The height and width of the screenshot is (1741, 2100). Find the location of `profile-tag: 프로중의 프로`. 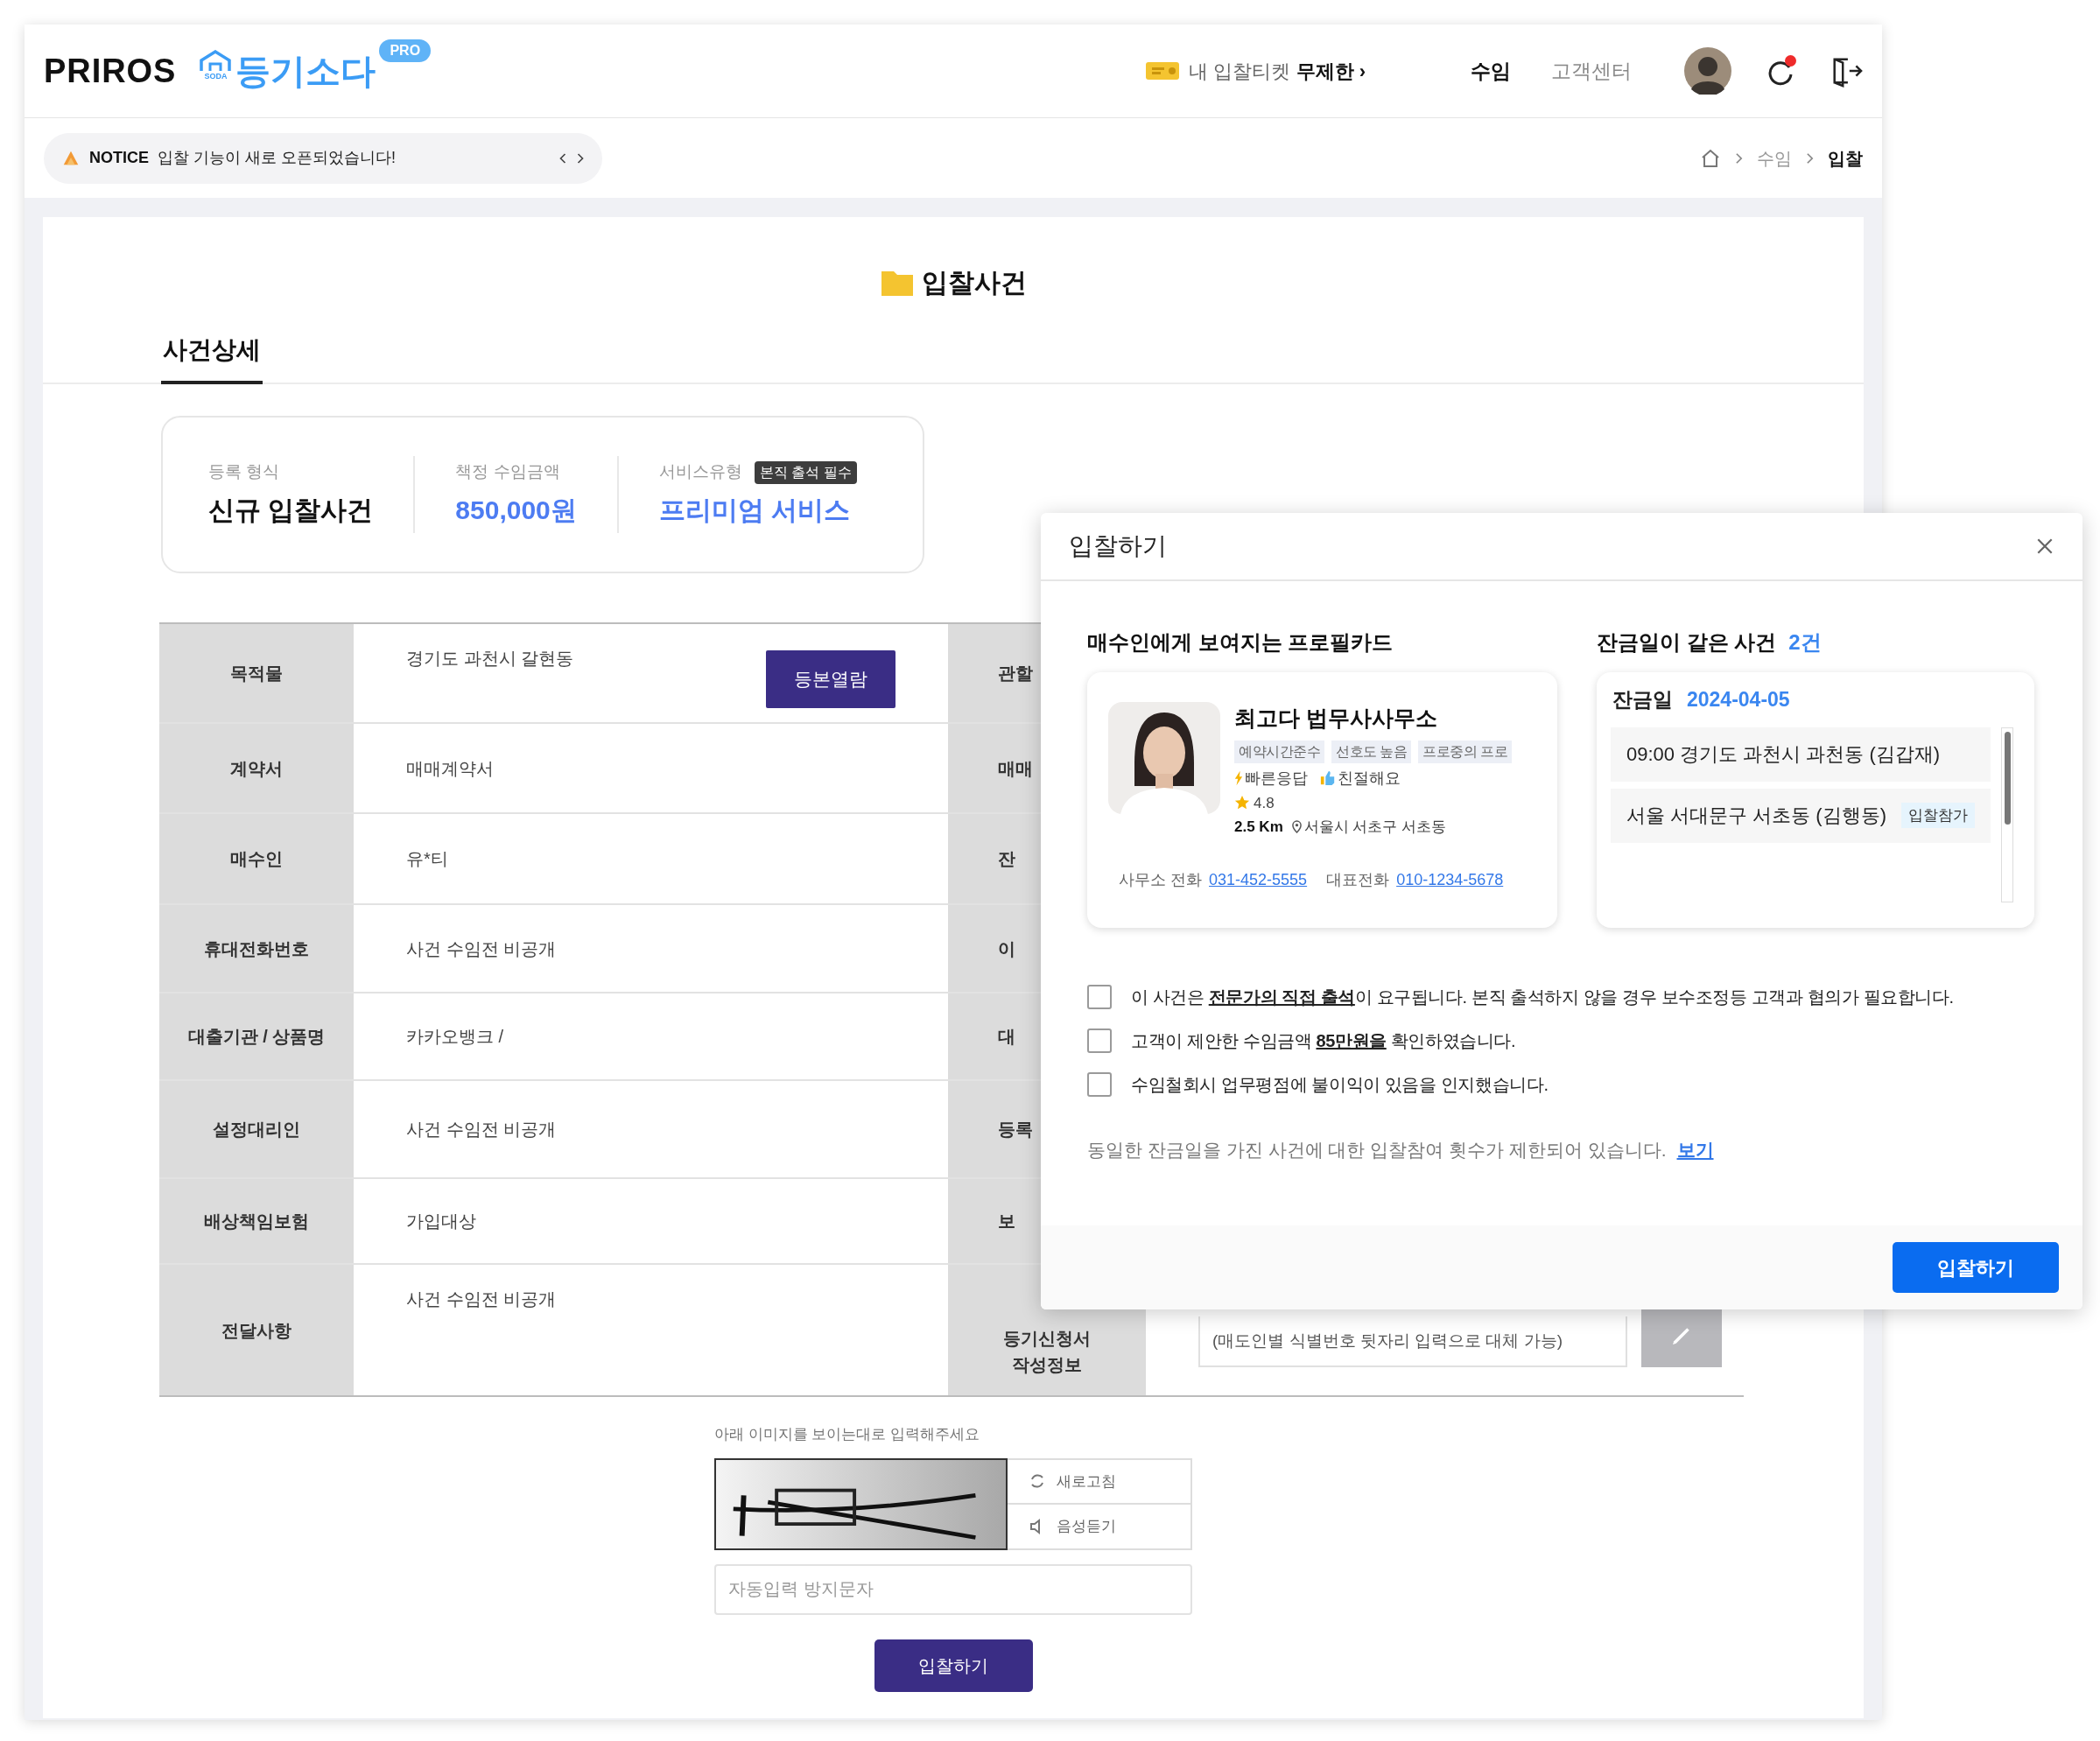

profile-tag: 프로중의 프로 is located at coordinates (1465, 751).